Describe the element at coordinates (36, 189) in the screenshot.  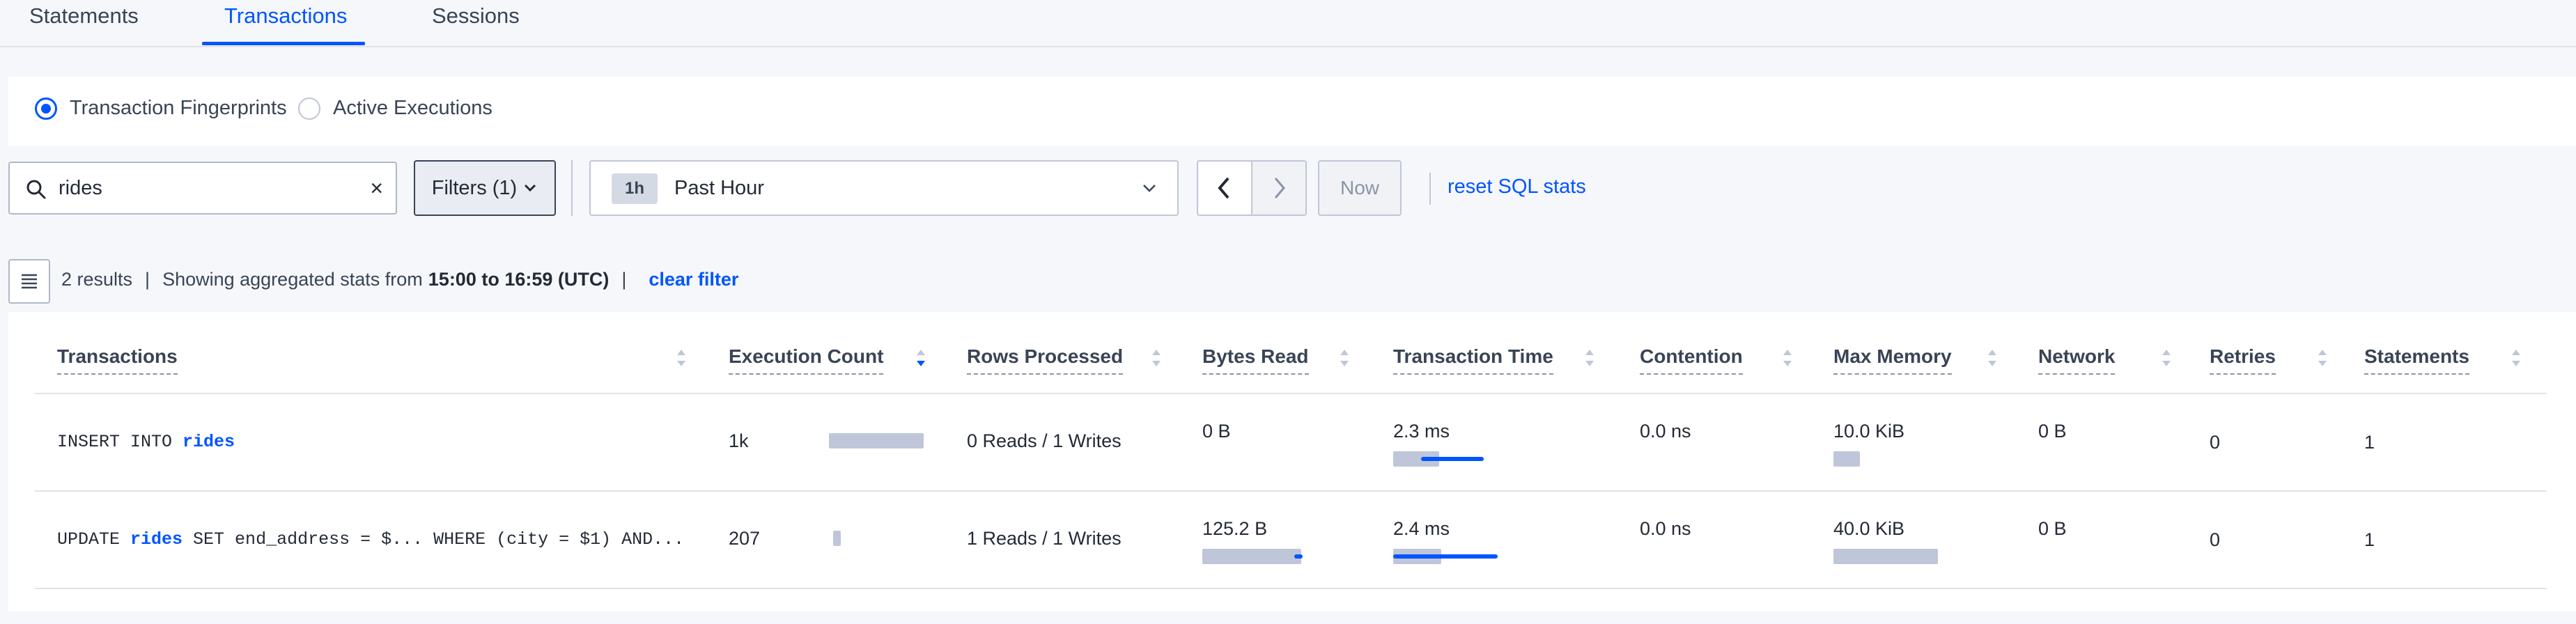
I see `search-icon` at that location.